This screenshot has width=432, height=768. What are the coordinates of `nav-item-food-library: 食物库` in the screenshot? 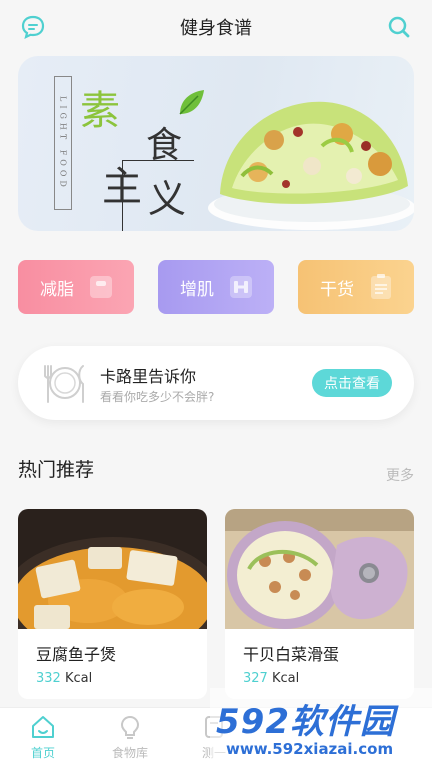 It's located at (130, 737).